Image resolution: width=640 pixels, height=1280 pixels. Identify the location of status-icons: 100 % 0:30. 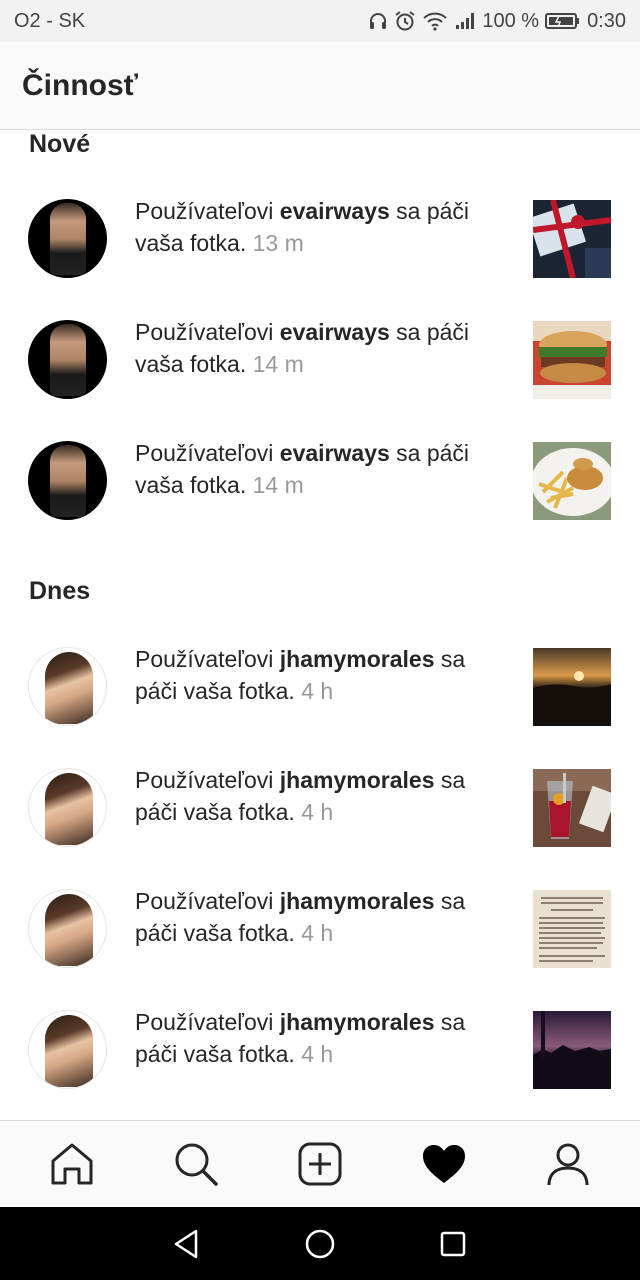
(497, 21).